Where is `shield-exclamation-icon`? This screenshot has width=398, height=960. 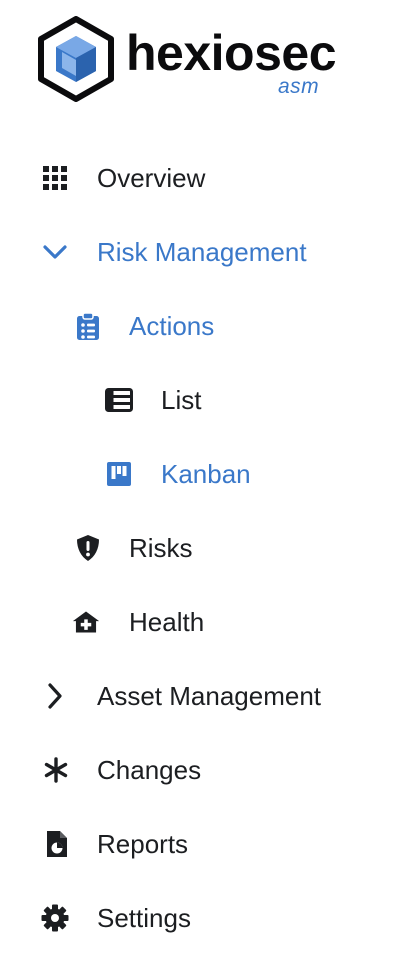 shield-exclamation-icon is located at coordinates (88, 548).